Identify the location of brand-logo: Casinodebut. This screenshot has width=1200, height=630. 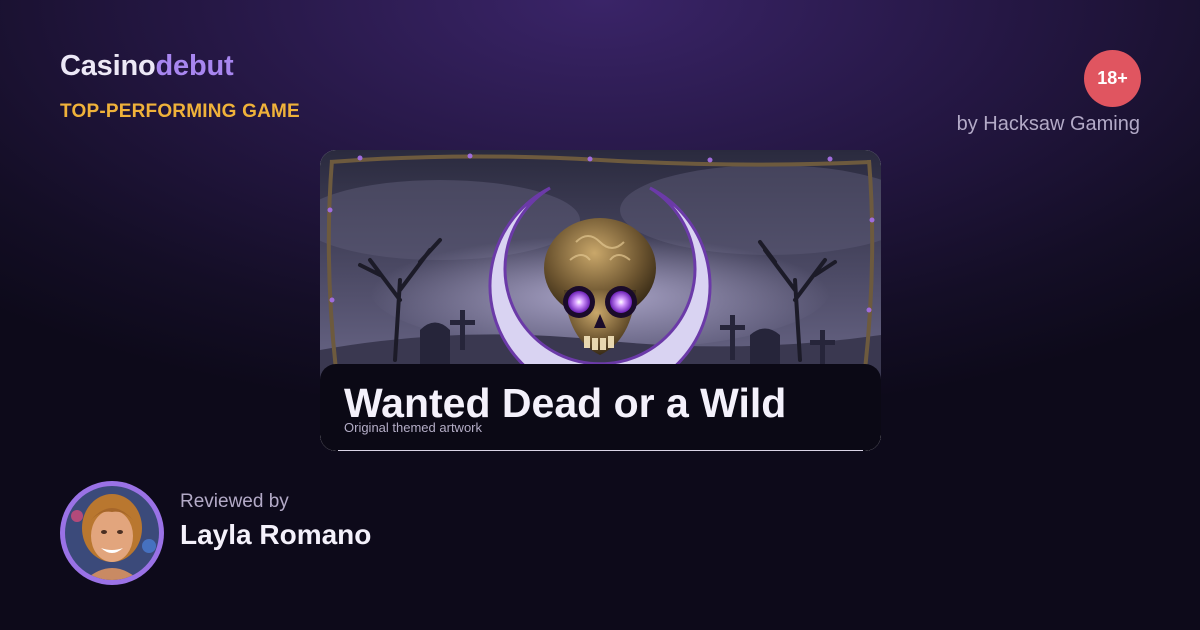
(147, 66).